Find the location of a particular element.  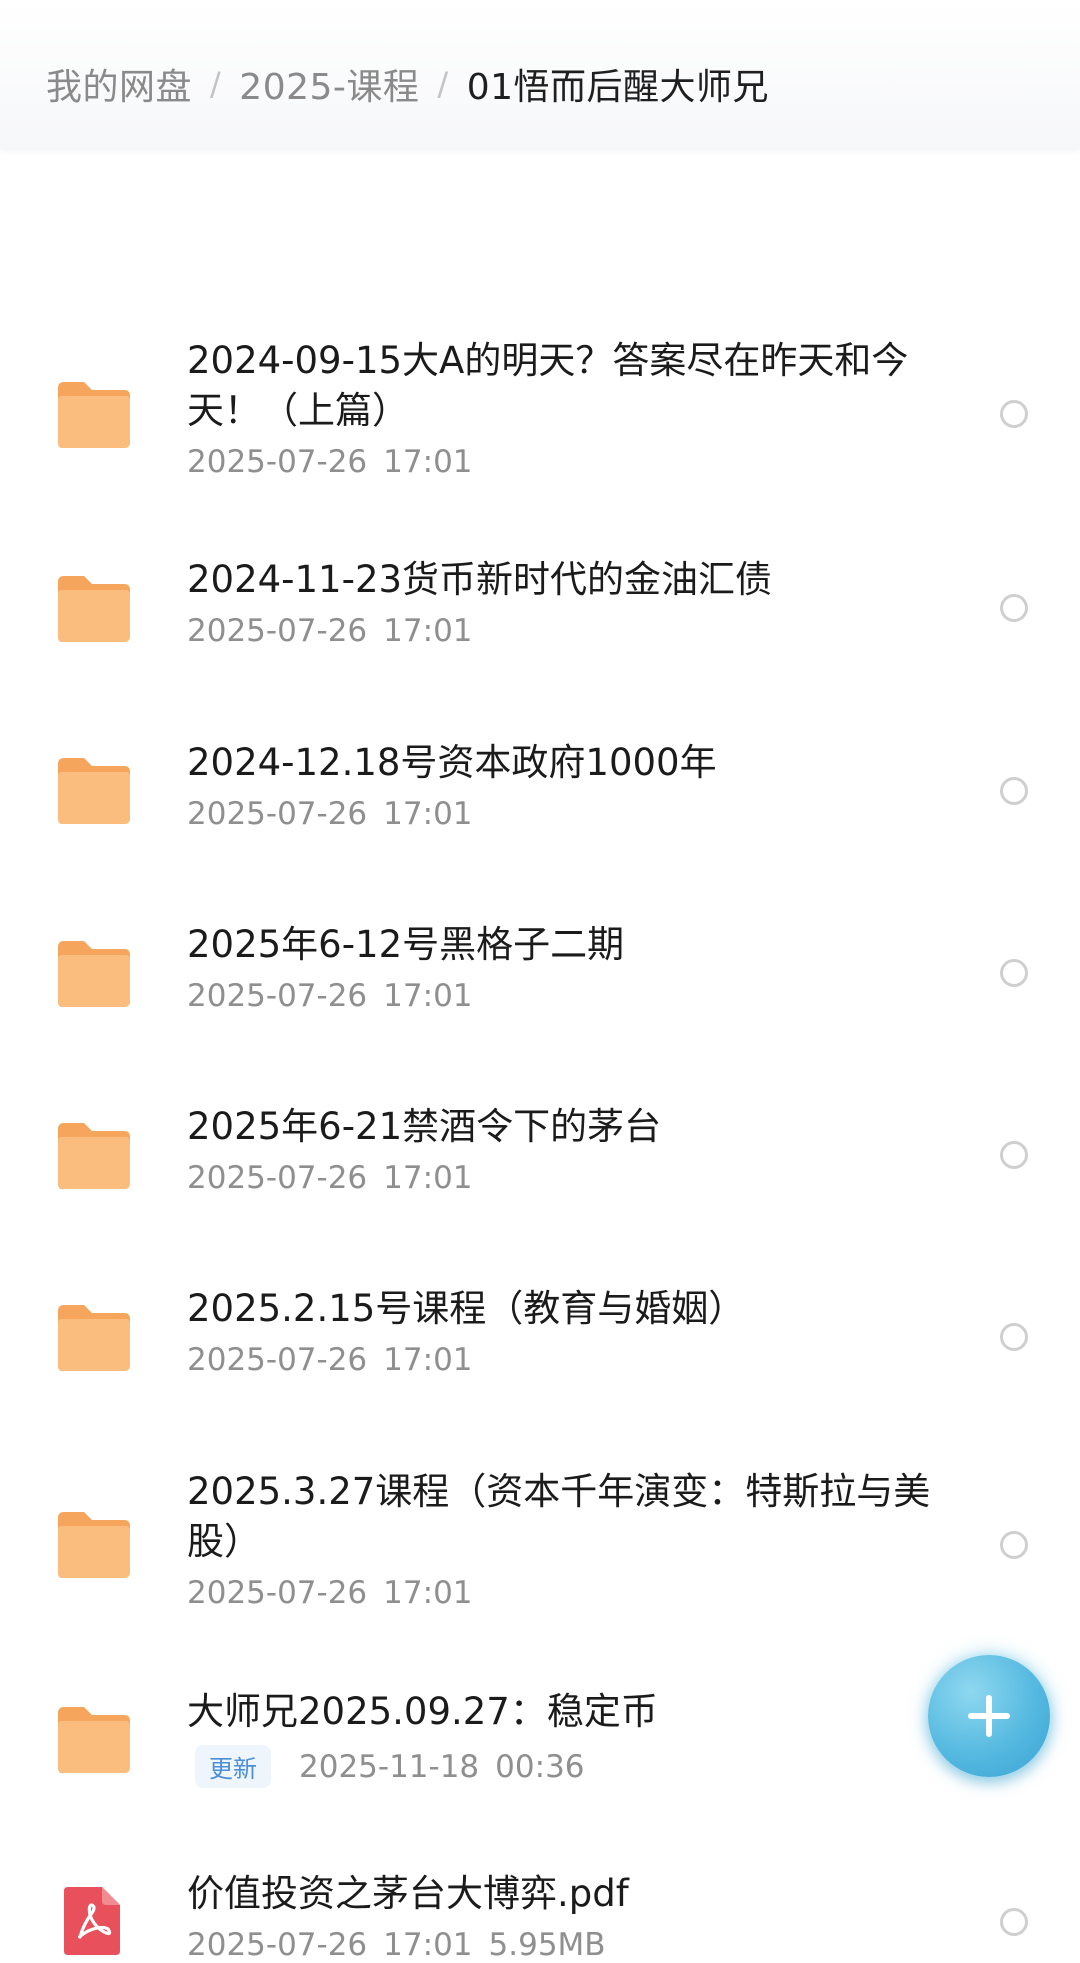

file-name: 2025.3.27课程（资本千年演变：特斯拉与美股） is located at coordinates (559, 1516).